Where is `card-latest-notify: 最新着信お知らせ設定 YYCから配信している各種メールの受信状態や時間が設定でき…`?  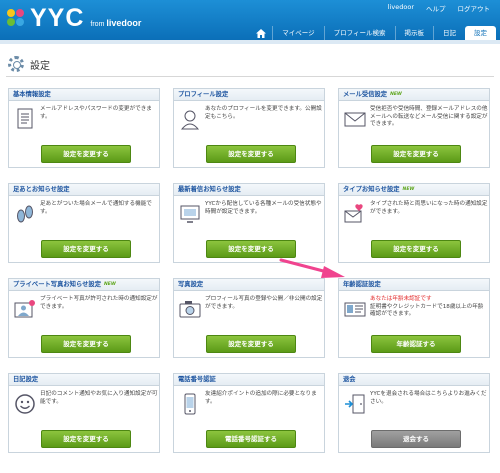 card-latest-notify: 最新着信お知らせ設定 YYCから配信している各種メールの受信状態や時間が設定でき… is located at coordinates (249, 223).